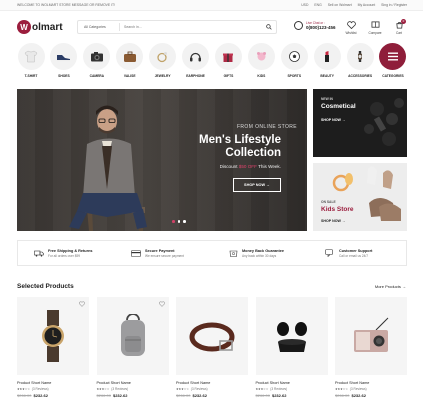 The image size is (423, 400). Describe the element at coordinates (390, 286) in the screenshot. I see `more-products-link: More Products →` at that location.